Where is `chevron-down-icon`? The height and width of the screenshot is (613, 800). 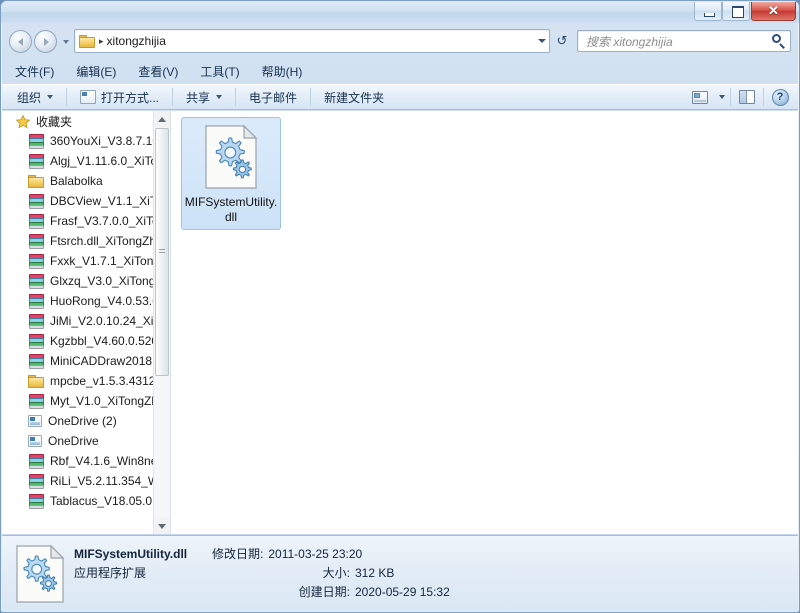
chevron-down-icon is located at coordinates (50, 97).